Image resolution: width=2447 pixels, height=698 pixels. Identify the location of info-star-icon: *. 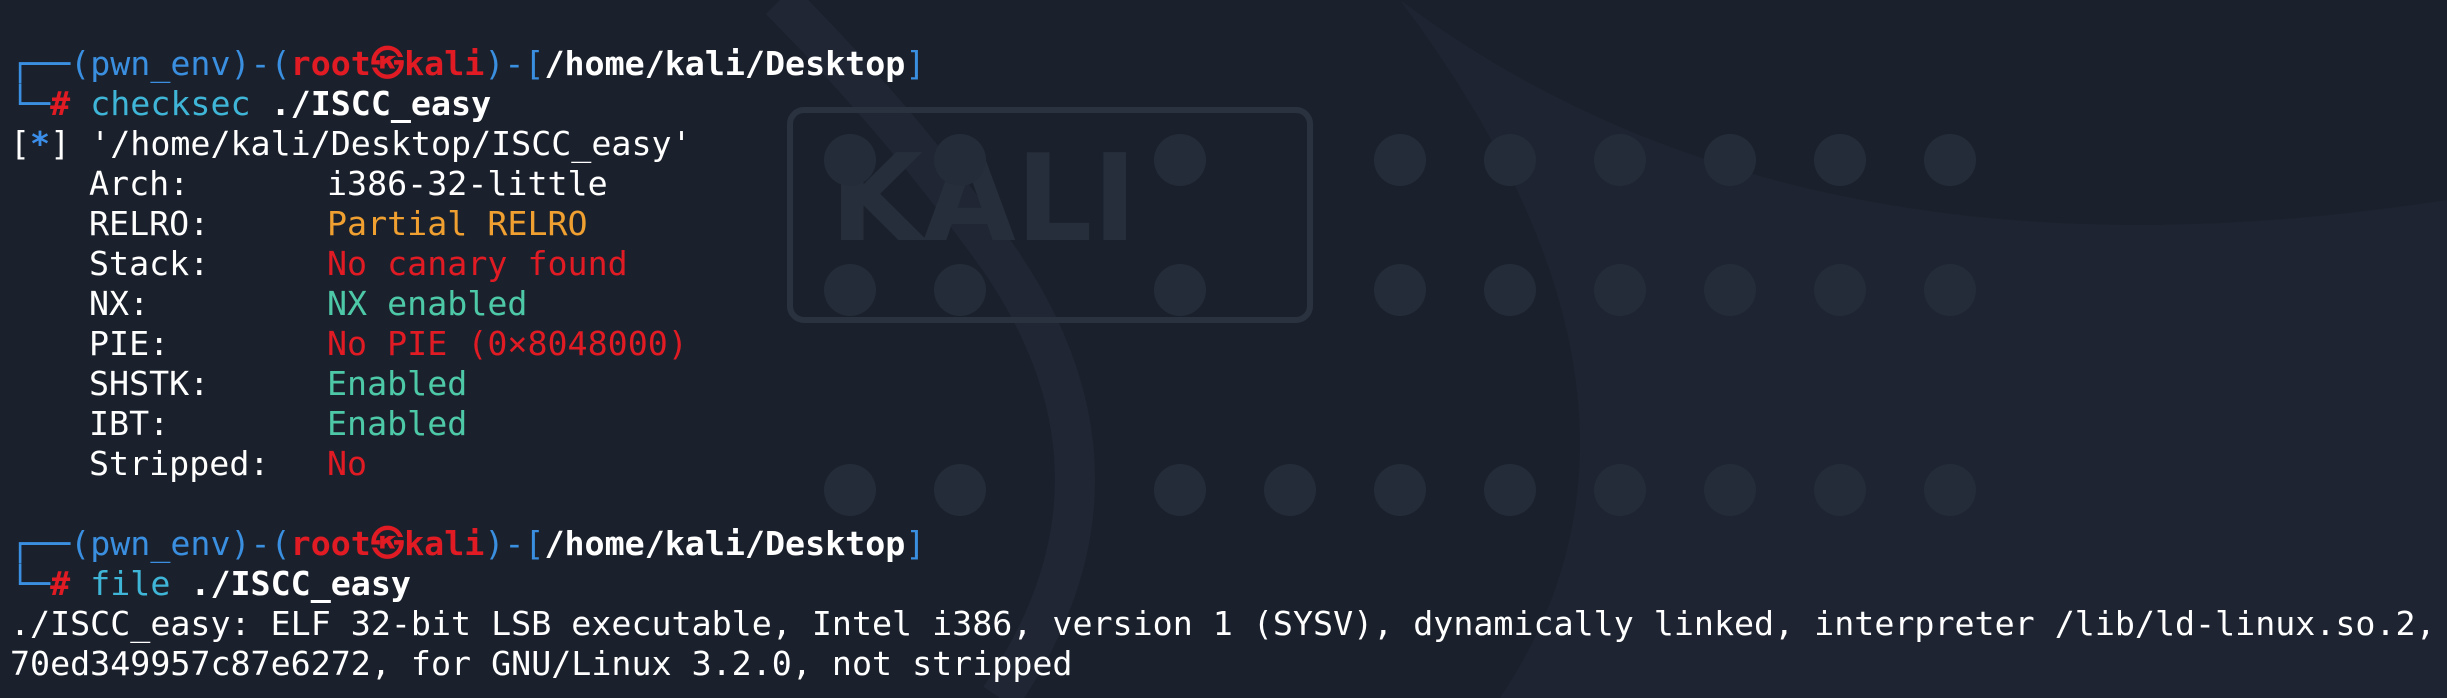
(40, 143).